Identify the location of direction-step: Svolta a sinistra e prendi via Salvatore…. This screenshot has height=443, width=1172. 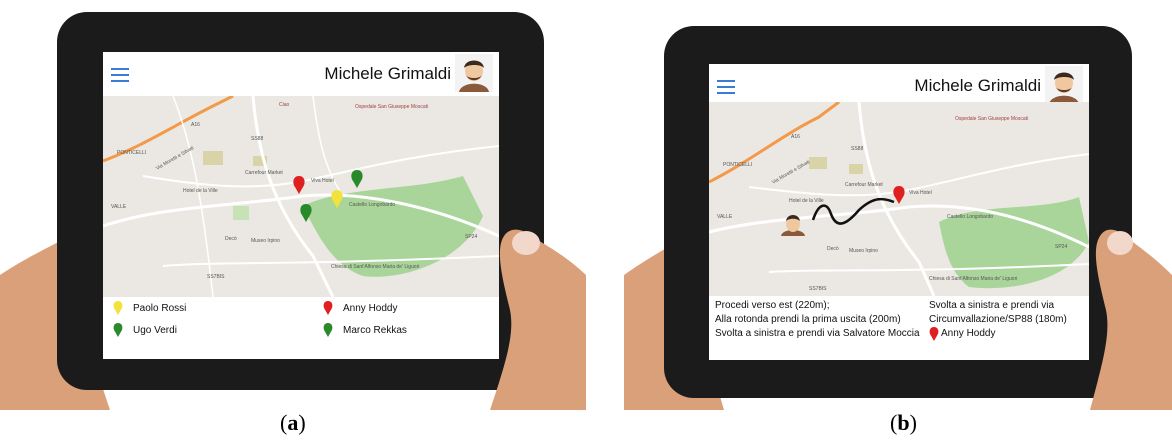
(817, 333).